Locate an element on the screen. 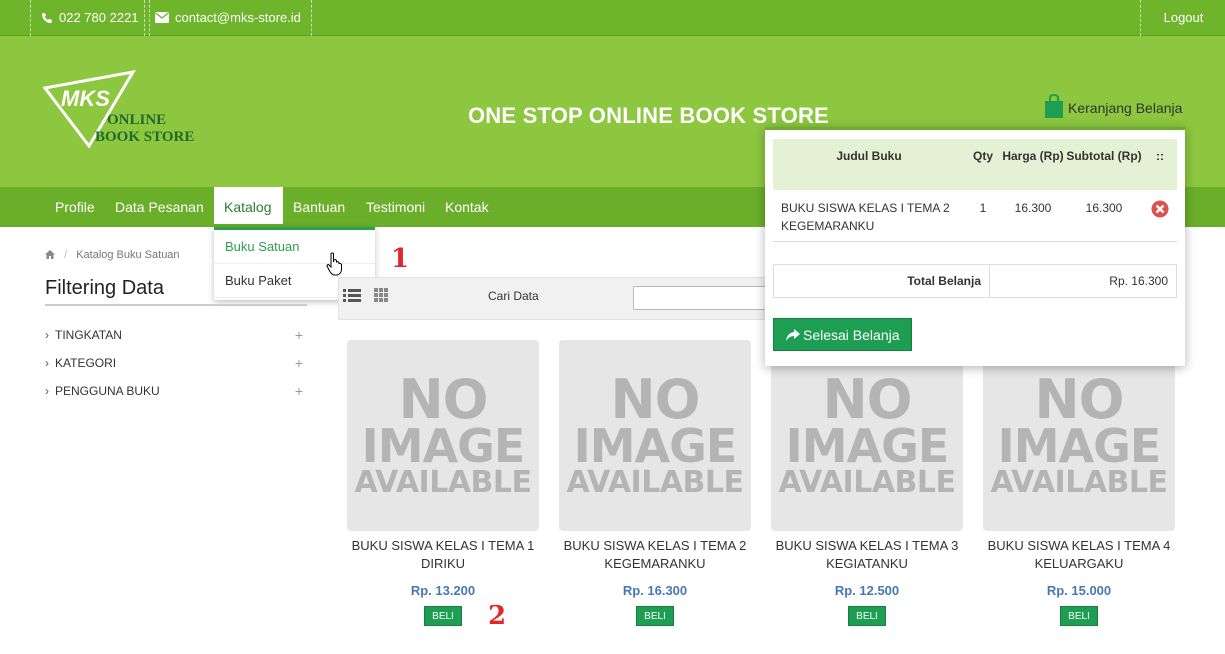 The height and width of the screenshot is (654, 1225). product-title: BUKU SISWA KELAS I TEMA 2 KEGEMARANKU is located at coordinates (655, 555).